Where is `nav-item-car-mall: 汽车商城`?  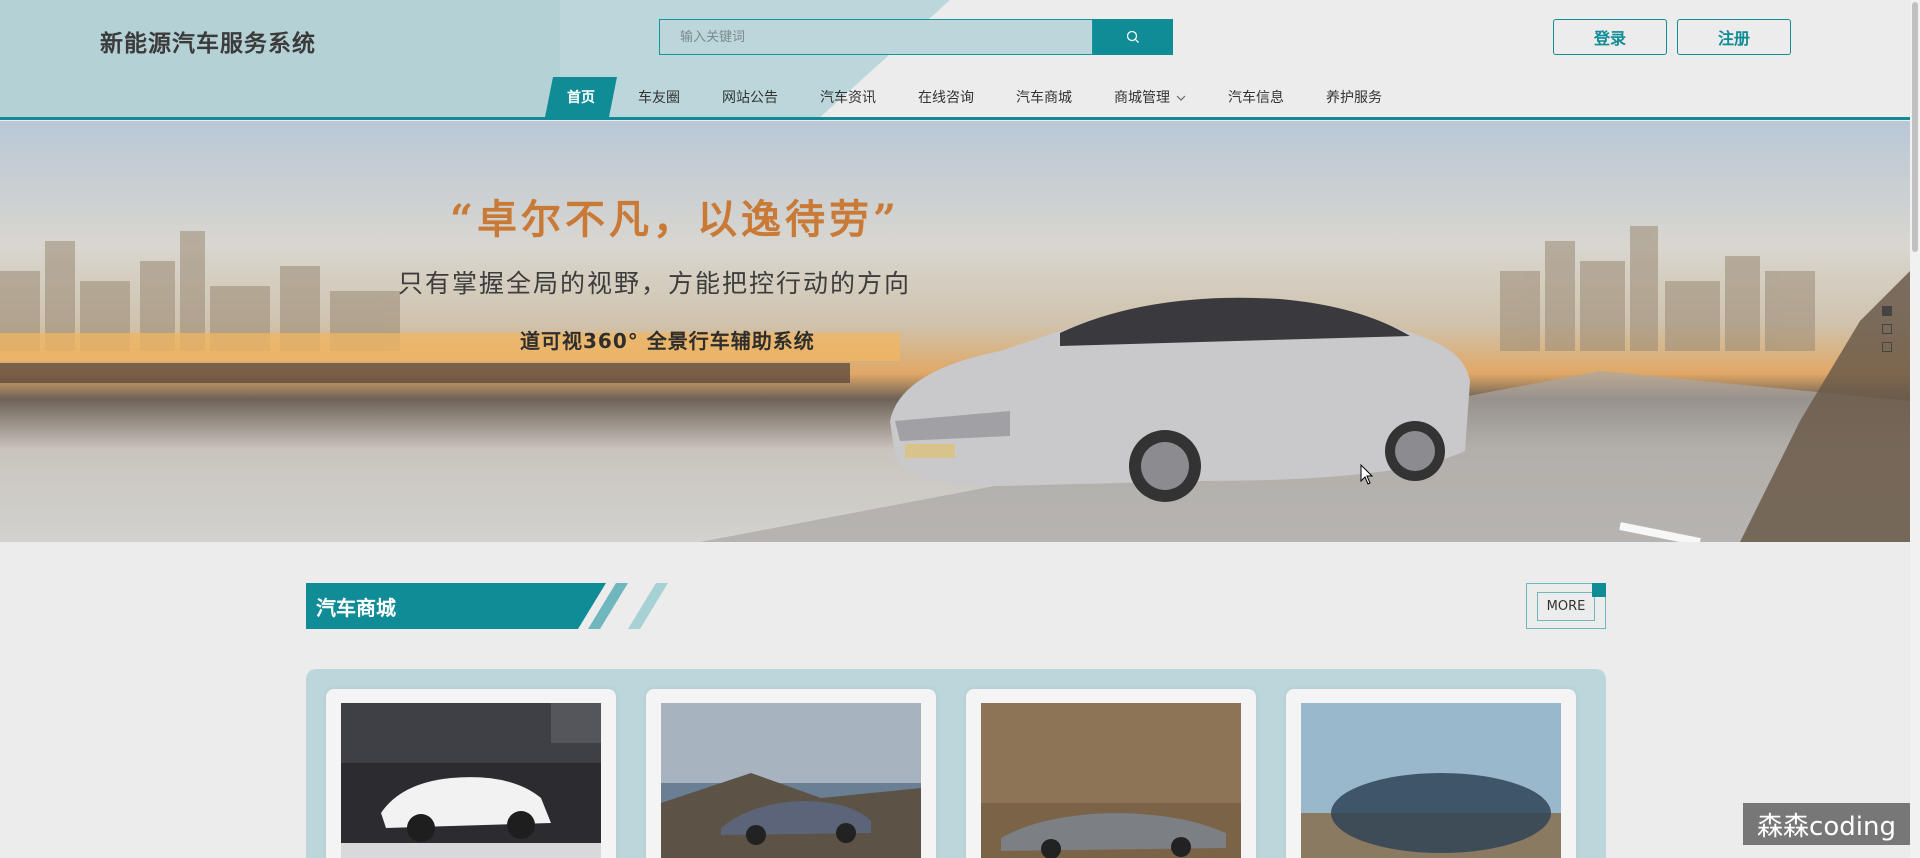 nav-item-car-mall: 汽车商城 is located at coordinates (1044, 97).